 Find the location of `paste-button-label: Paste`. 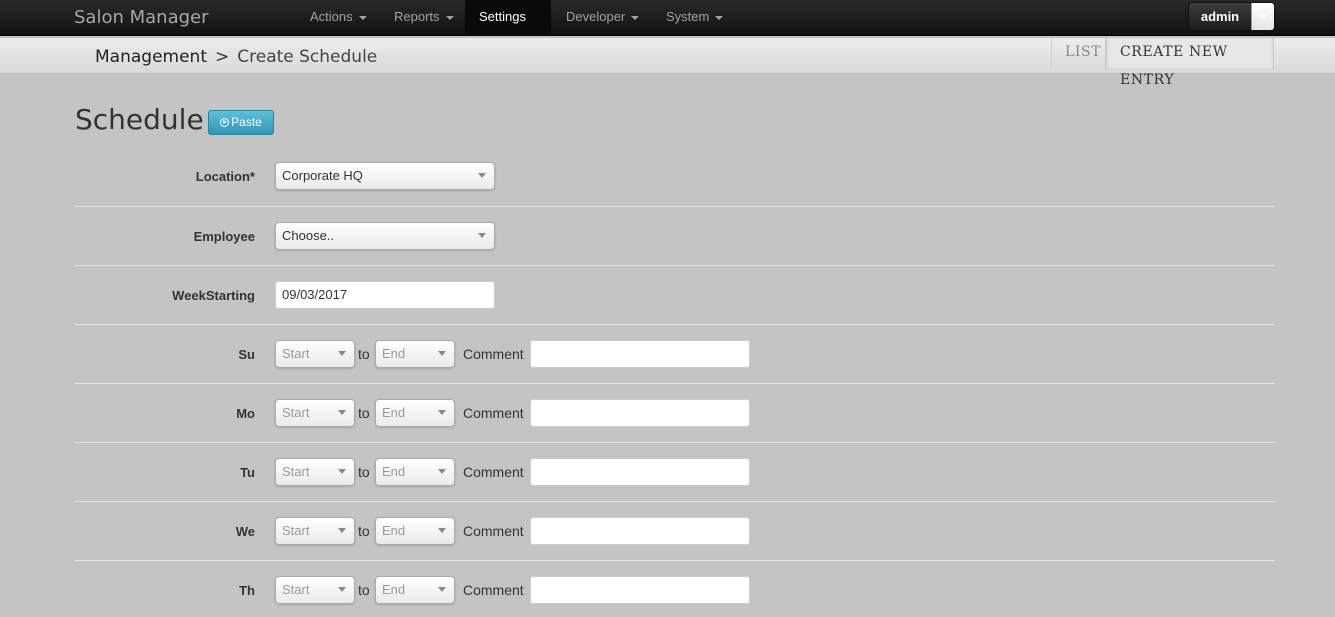

paste-button-label: Paste is located at coordinates (246, 122).